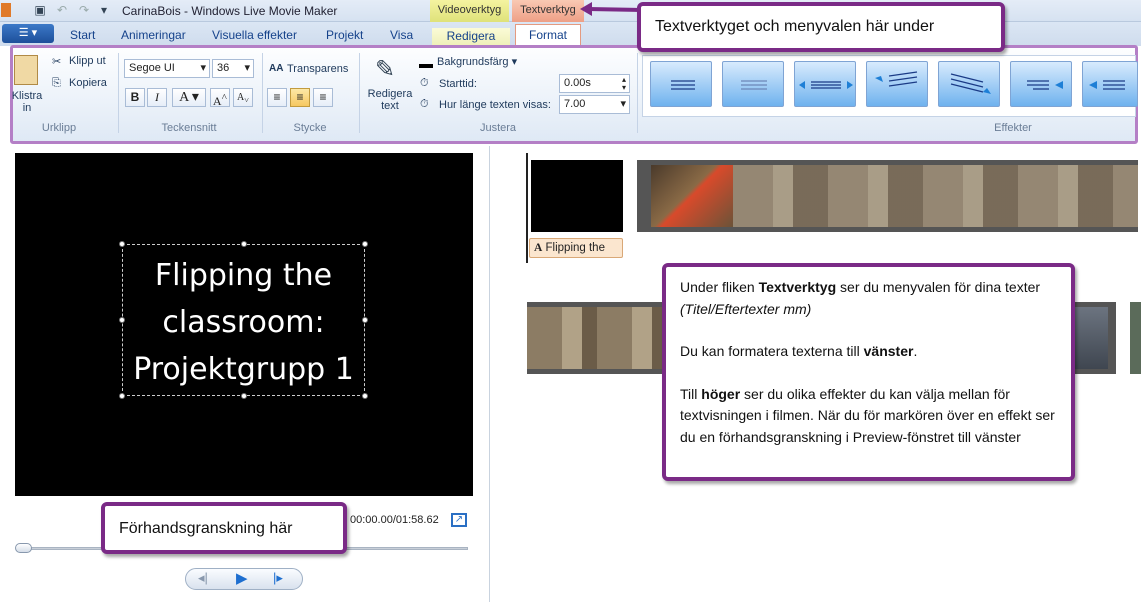 The image size is (1141, 602). Describe the element at coordinates (498, 128) in the screenshot. I see `group-label-adjust: Justera` at that location.